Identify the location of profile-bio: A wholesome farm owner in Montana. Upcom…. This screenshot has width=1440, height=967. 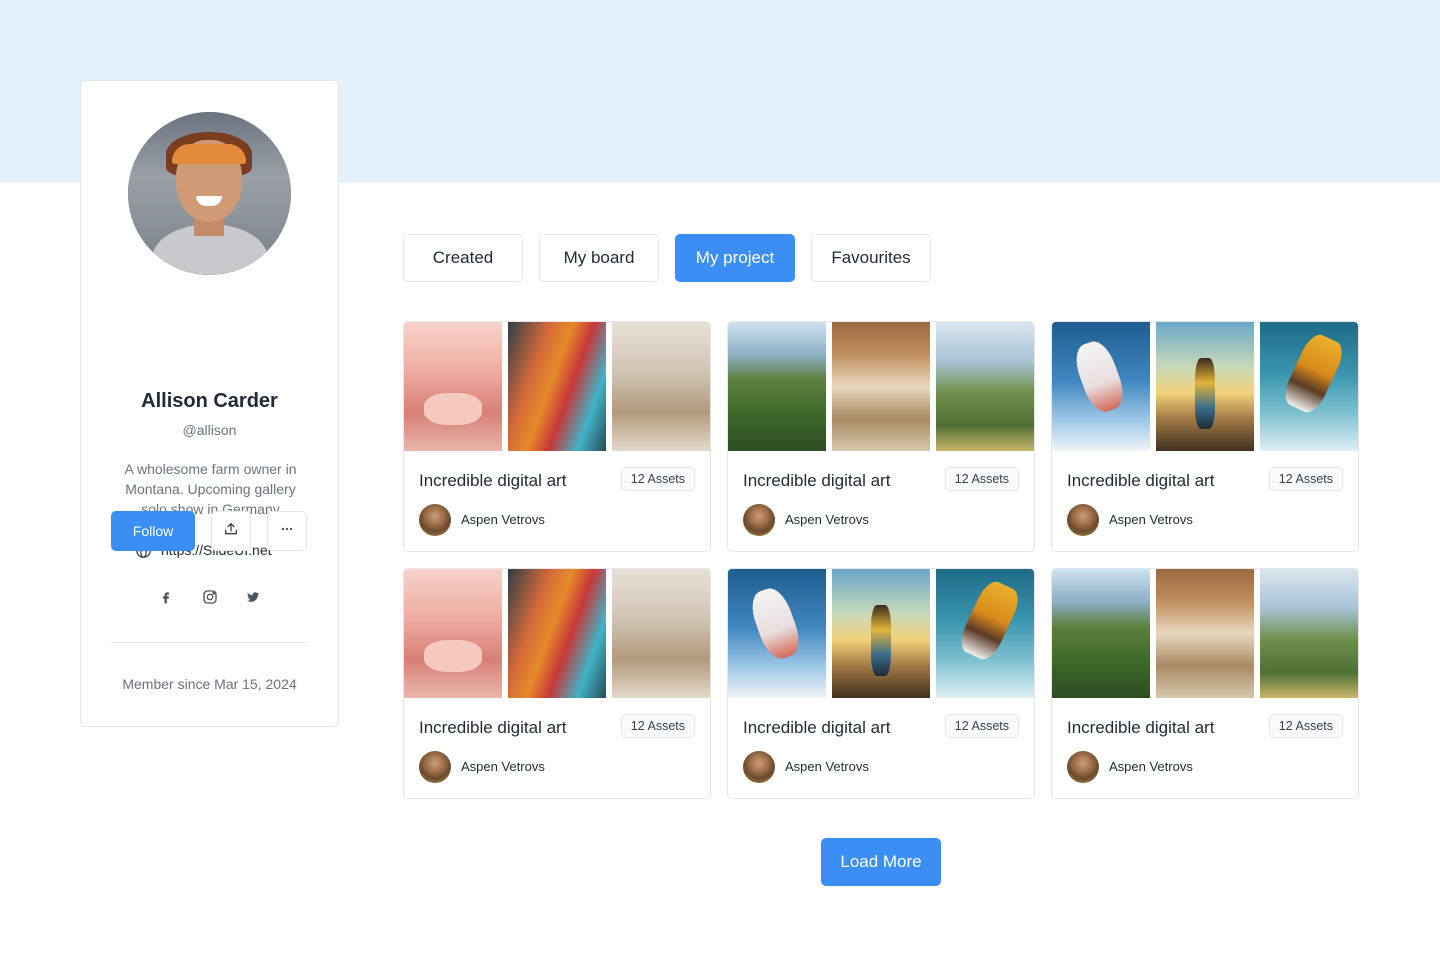
(210, 489).